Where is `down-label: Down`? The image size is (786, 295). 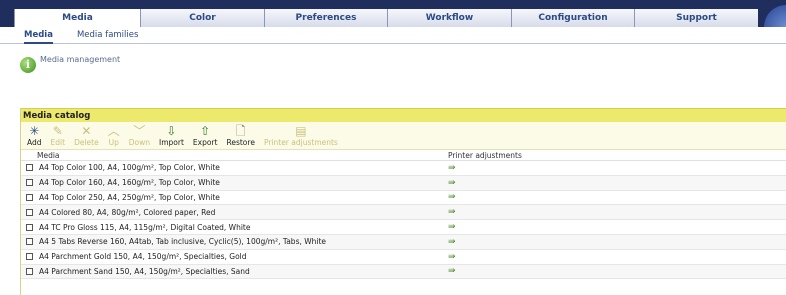 down-label: Down is located at coordinates (139, 142).